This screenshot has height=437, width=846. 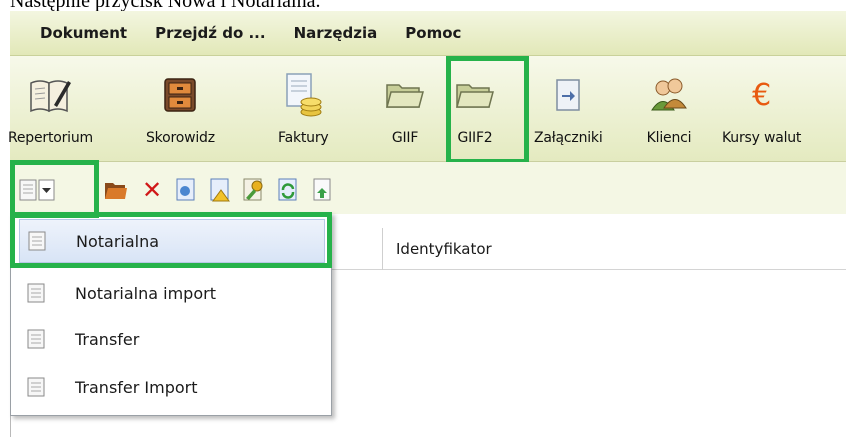 I want to click on delete-icon: ✕, so click(x=152, y=190).